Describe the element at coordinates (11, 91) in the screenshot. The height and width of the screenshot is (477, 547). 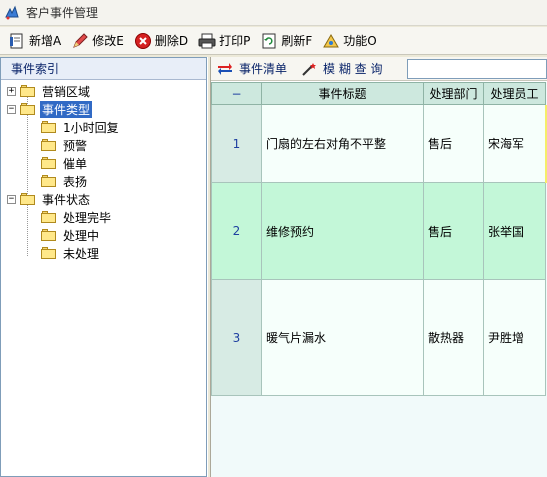
I see `expand-icon: +` at that location.